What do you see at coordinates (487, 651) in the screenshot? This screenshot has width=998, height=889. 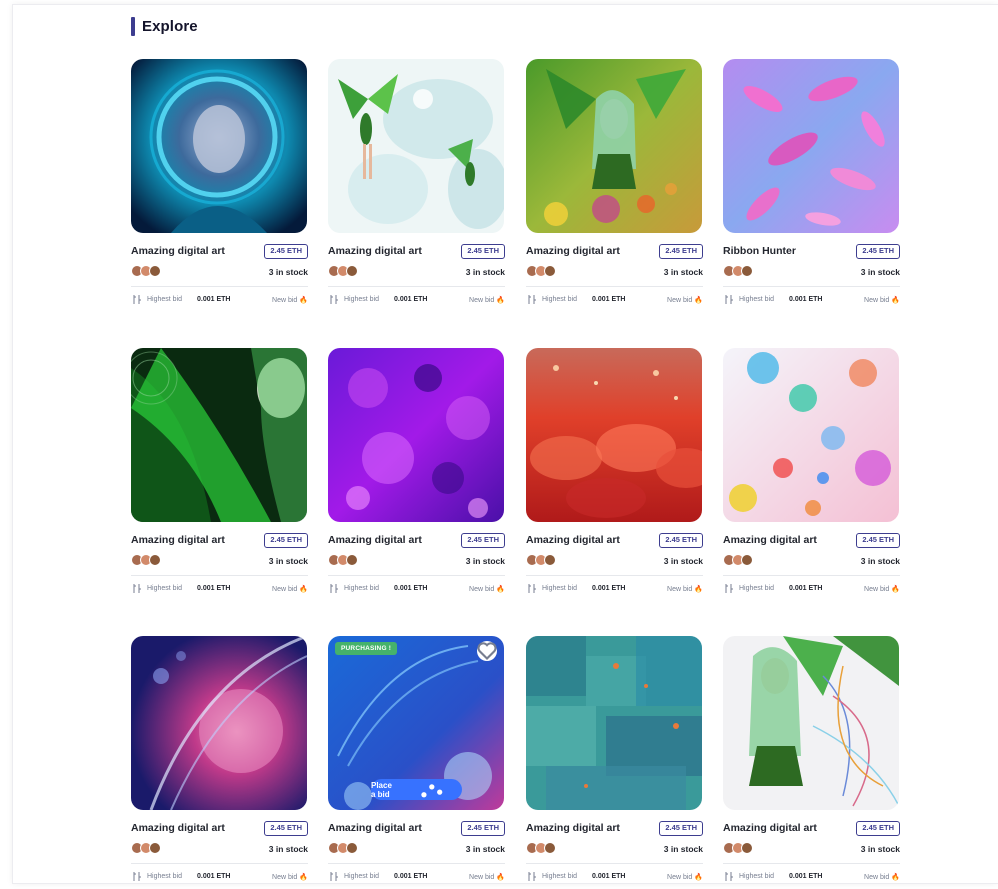 I see `favorite-button` at bounding box center [487, 651].